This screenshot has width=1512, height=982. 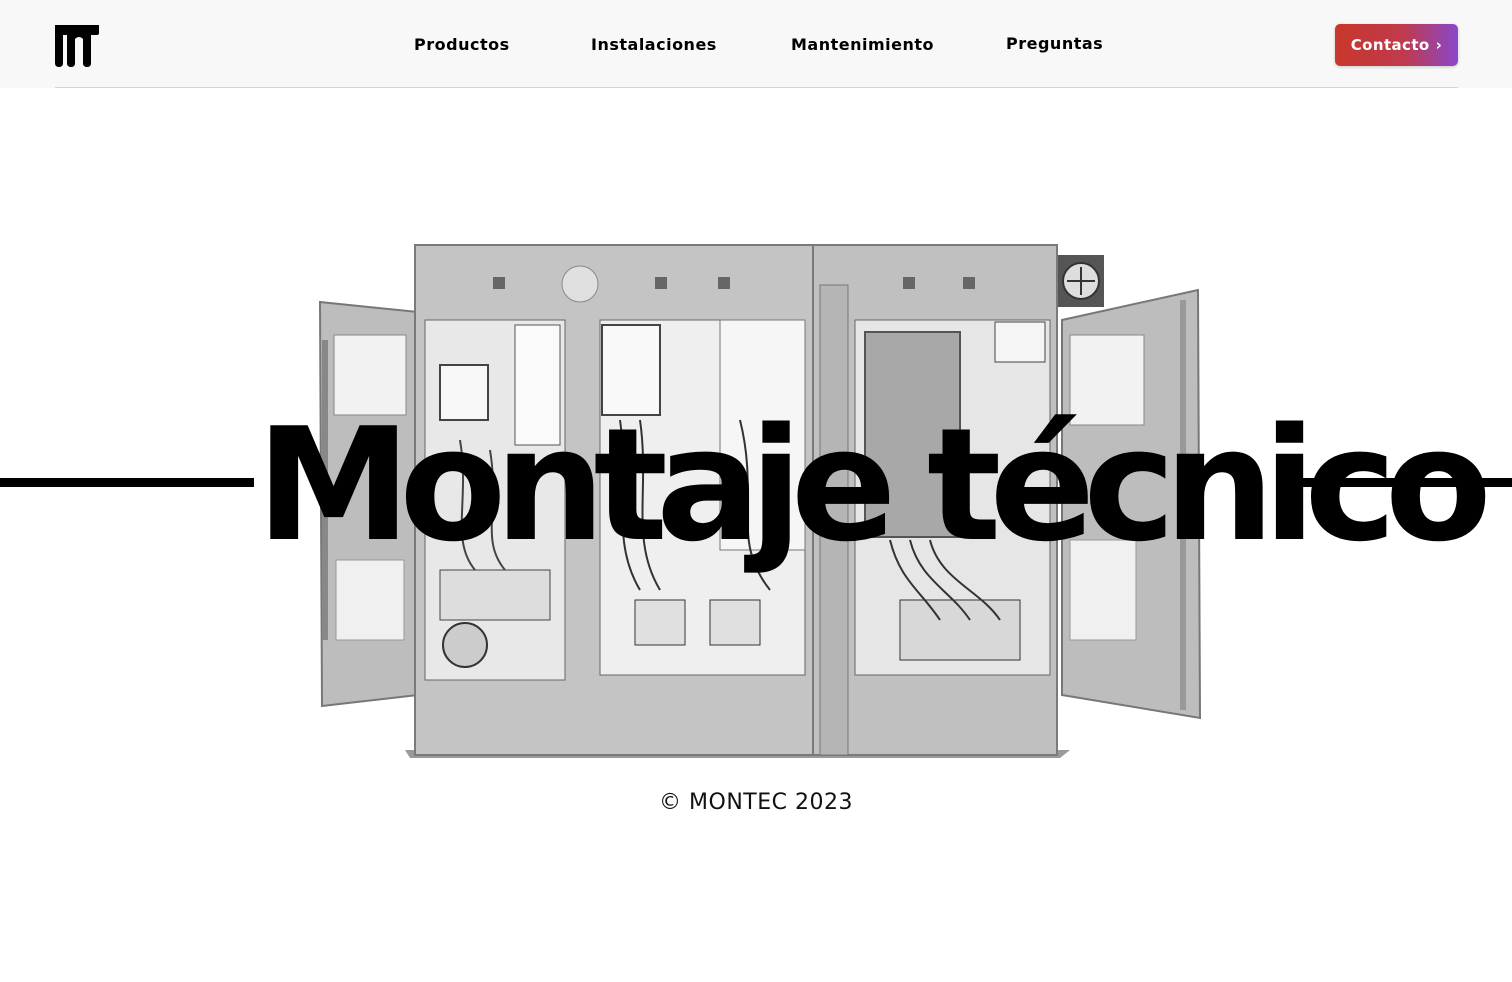 What do you see at coordinates (462, 44) in the screenshot?
I see `nav-productos: Productos` at bounding box center [462, 44].